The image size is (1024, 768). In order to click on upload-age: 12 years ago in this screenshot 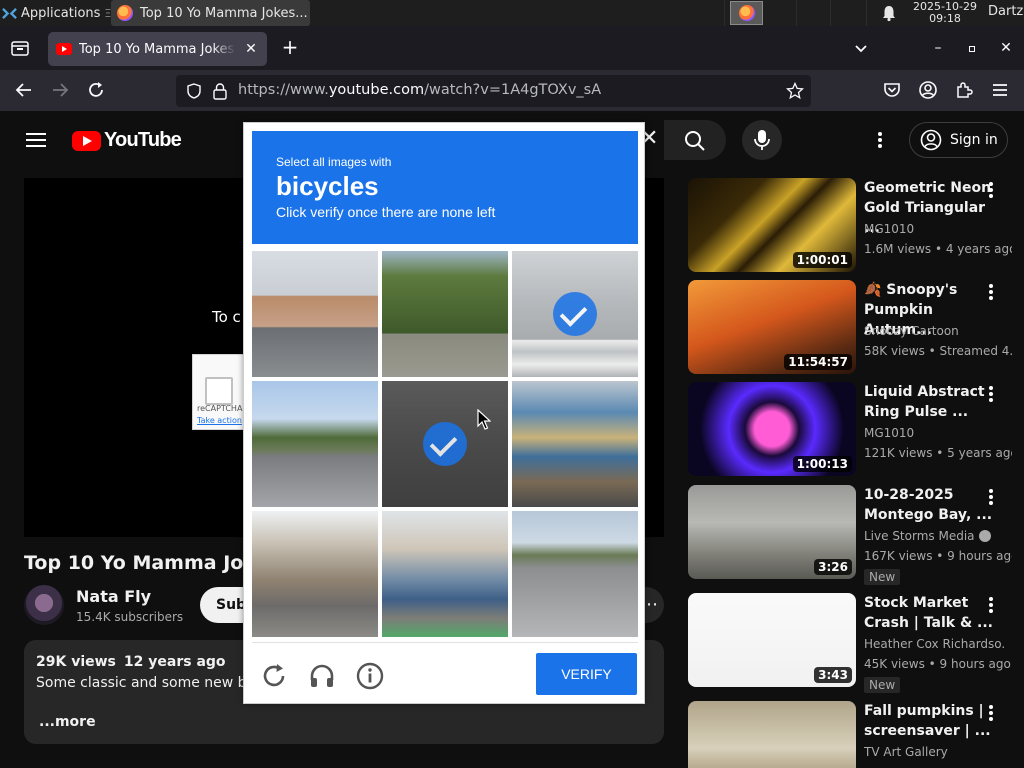, I will do `click(174, 662)`.